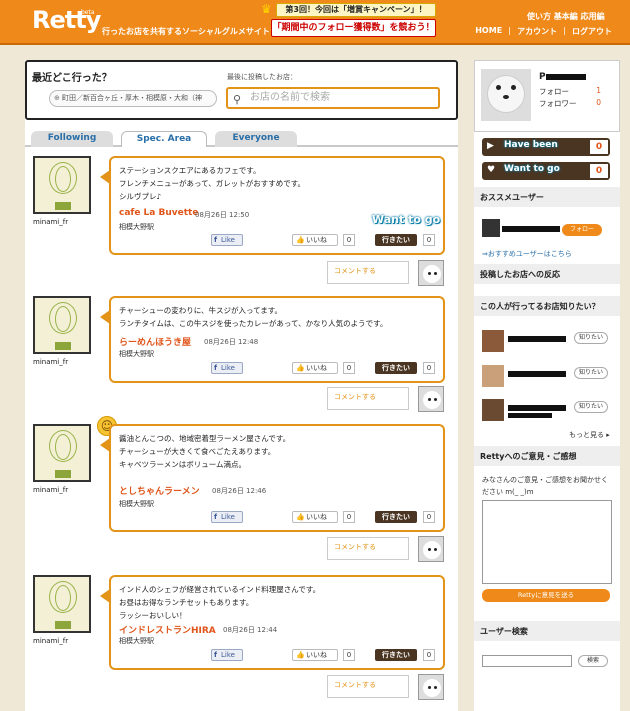  What do you see at coordinates (406, 219) in the screenshot?
I see `want-to-go-annotation: Want to go` at bounding box center [406, 219].